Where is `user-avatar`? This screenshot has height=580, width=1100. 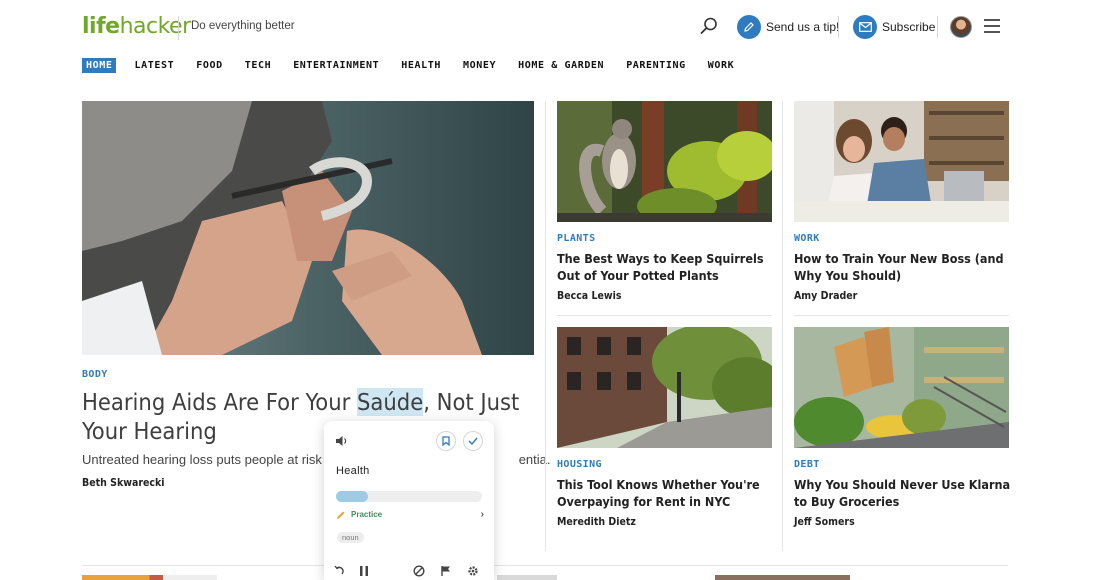 user-avatar is located at coordinates (961, 27).